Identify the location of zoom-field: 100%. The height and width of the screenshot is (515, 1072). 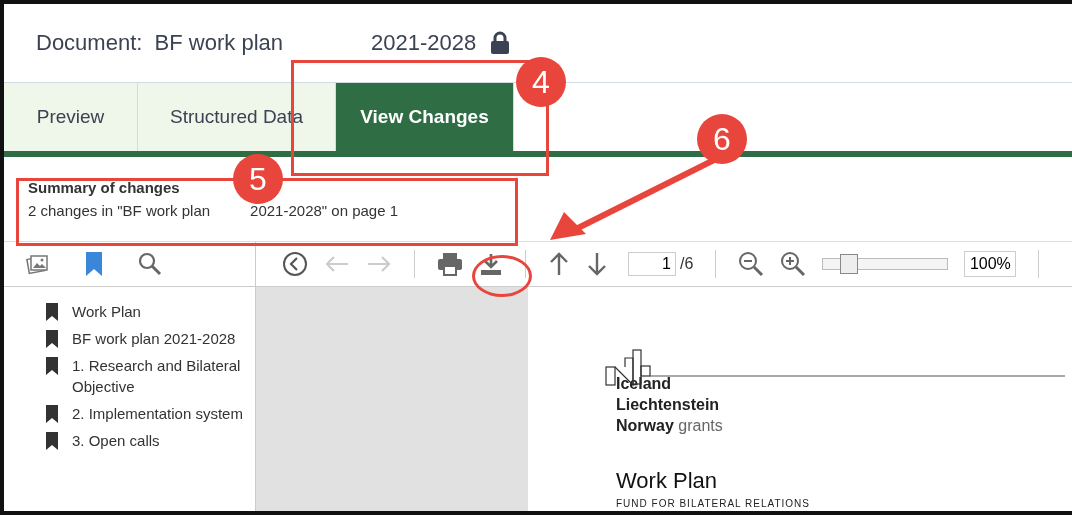
(990, 264).